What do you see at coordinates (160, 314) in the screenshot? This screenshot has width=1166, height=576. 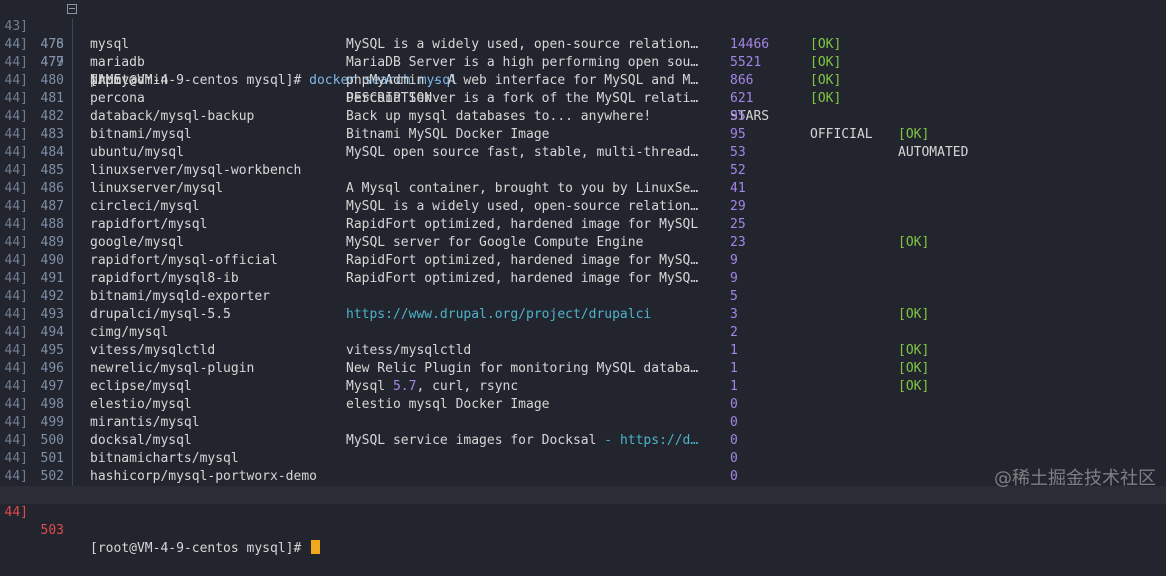 I see `image-name: drupalci/mysql-5.5` at bounding box center [160, 314].